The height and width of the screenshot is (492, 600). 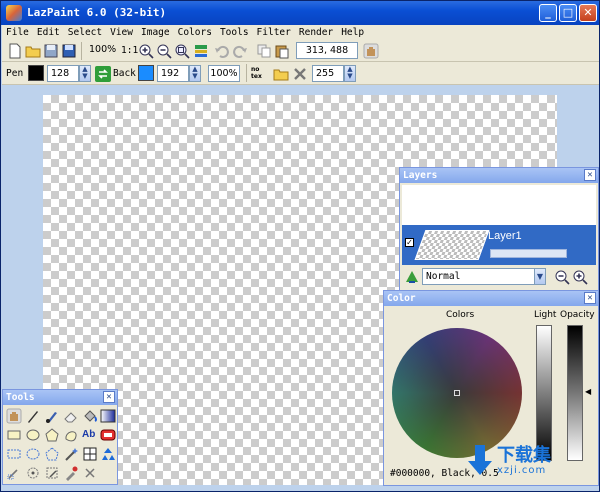 What do you see at coordinates (460, 315) in the screenshot?
I see `colors-label: Colors` at bounding box center [460, 315].